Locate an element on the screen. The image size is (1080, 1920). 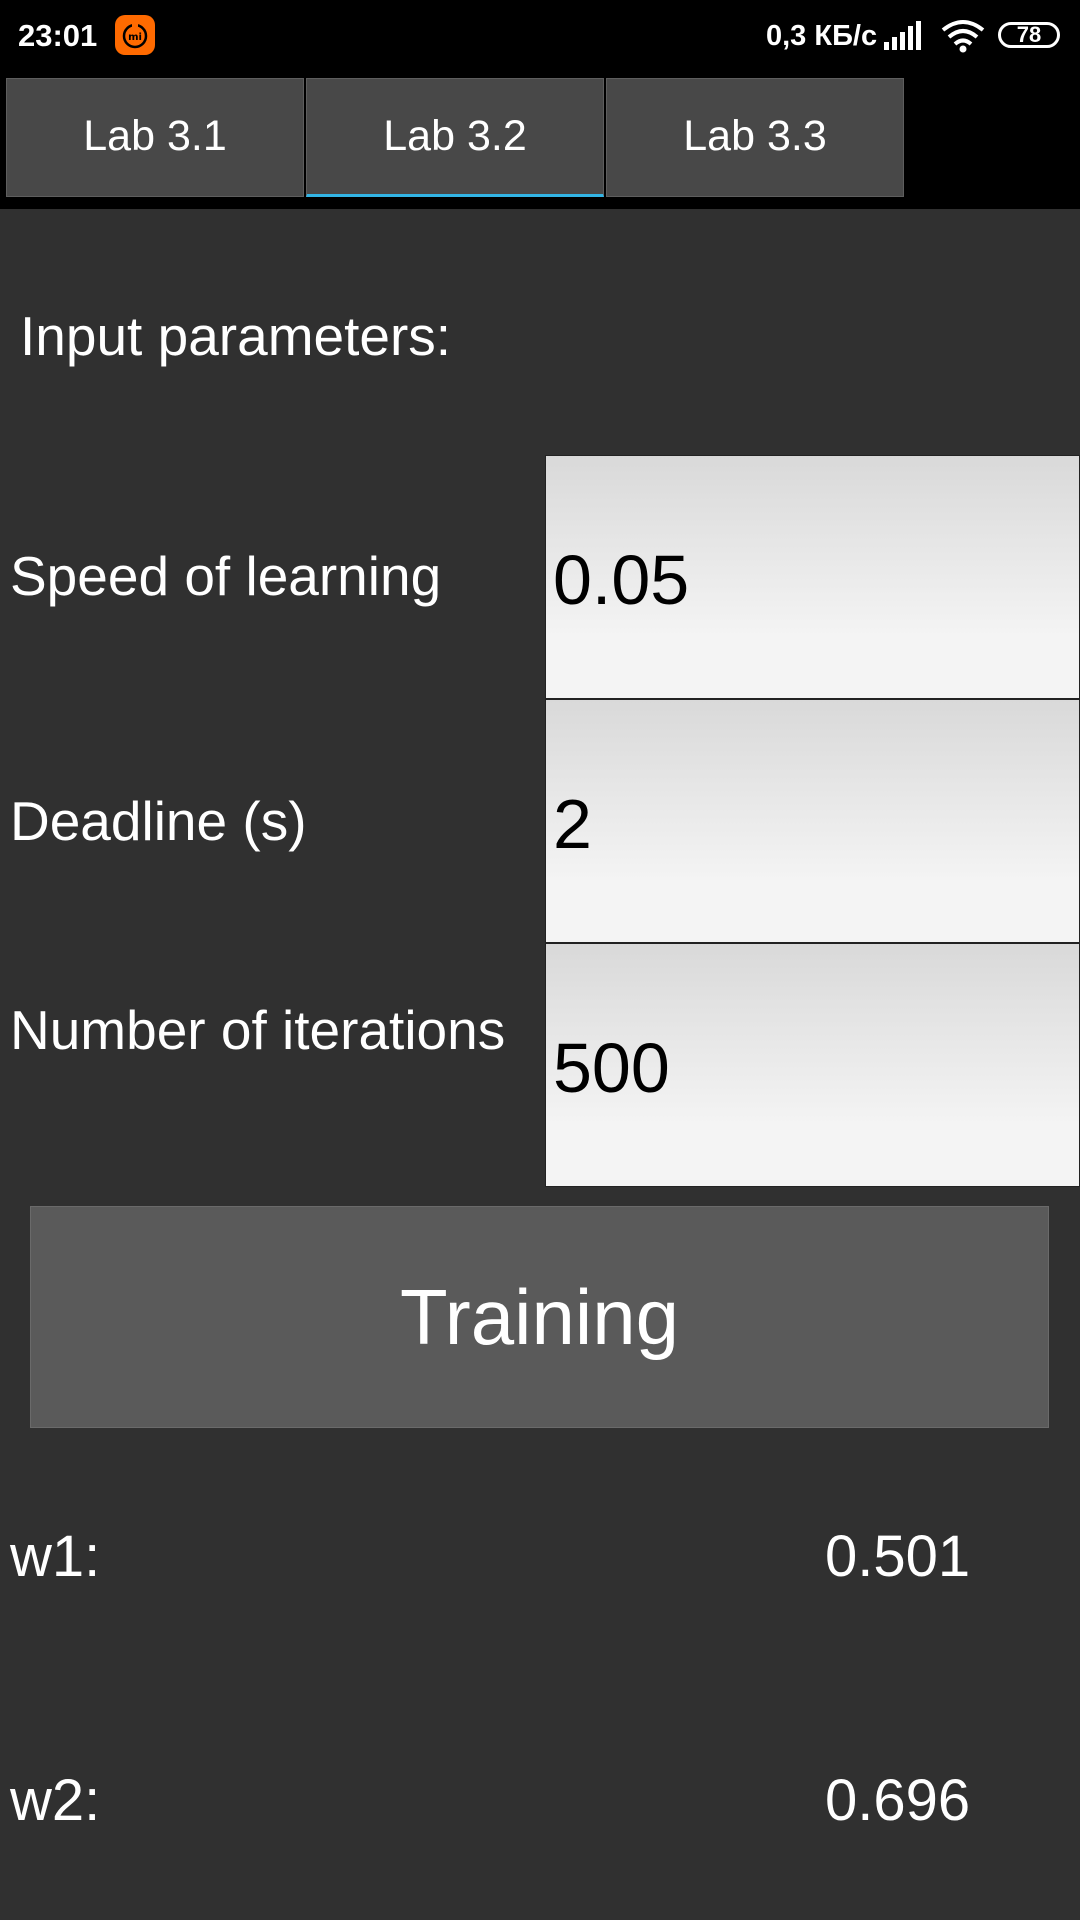
tab-lab-3-1: Lab 3.1 is located at coordinates (155, 137).